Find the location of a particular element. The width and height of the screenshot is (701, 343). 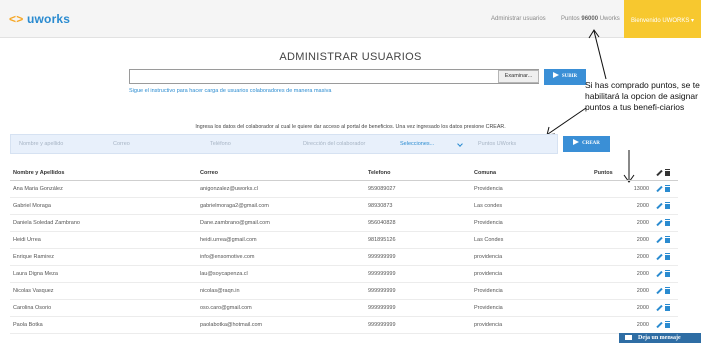

points-suffix: Uworks is located at coordinates (609, 19).